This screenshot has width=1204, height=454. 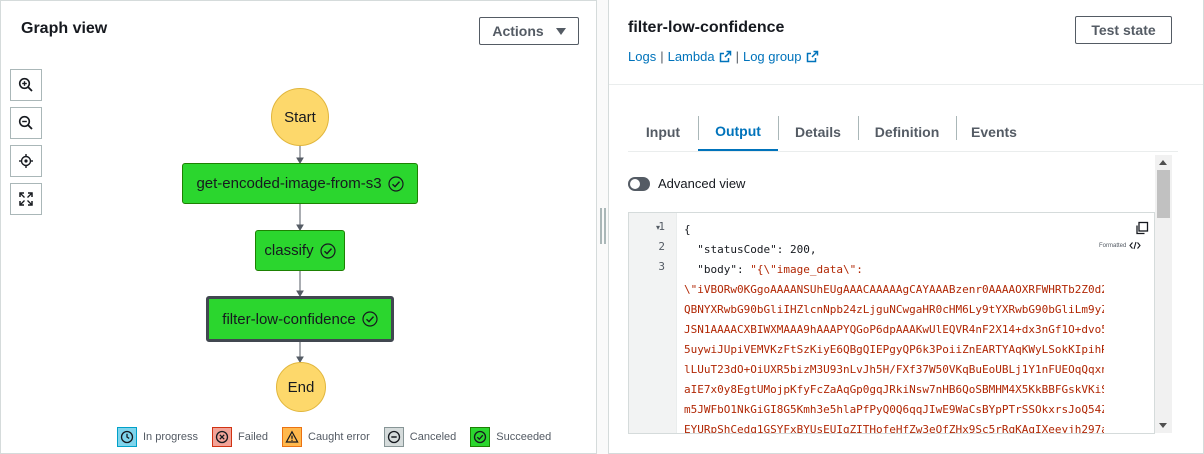 What do you see at coordinates (524, 437) in the screenshot?
I see `legend-label: Succeeded` at bounding box center [524, 437].